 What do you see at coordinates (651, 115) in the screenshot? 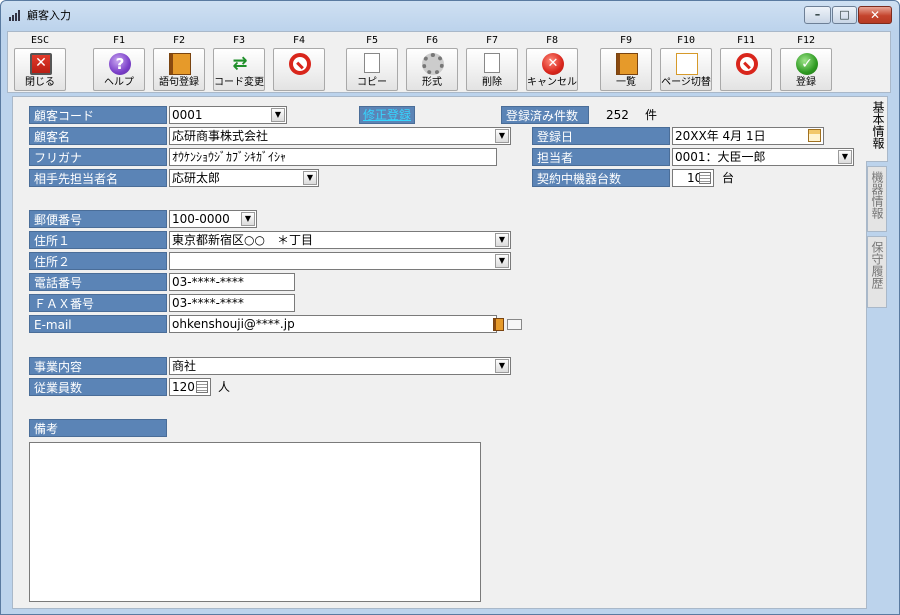
I see `registered-count-unit: 件` at bounding box center [651, 115].